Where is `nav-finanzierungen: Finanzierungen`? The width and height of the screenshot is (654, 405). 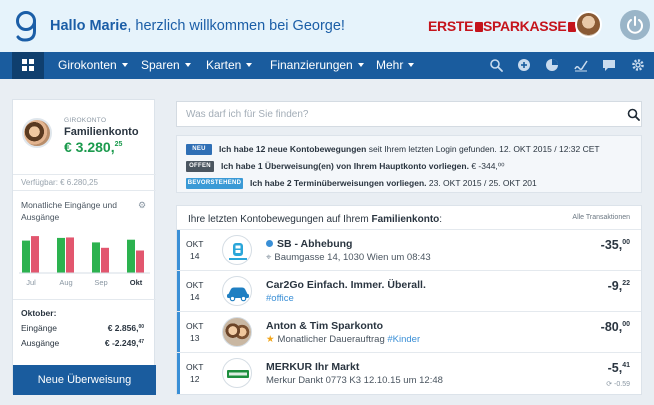 nav-finanzierungen: Finanzierungen is located at coordinates (317, 65).